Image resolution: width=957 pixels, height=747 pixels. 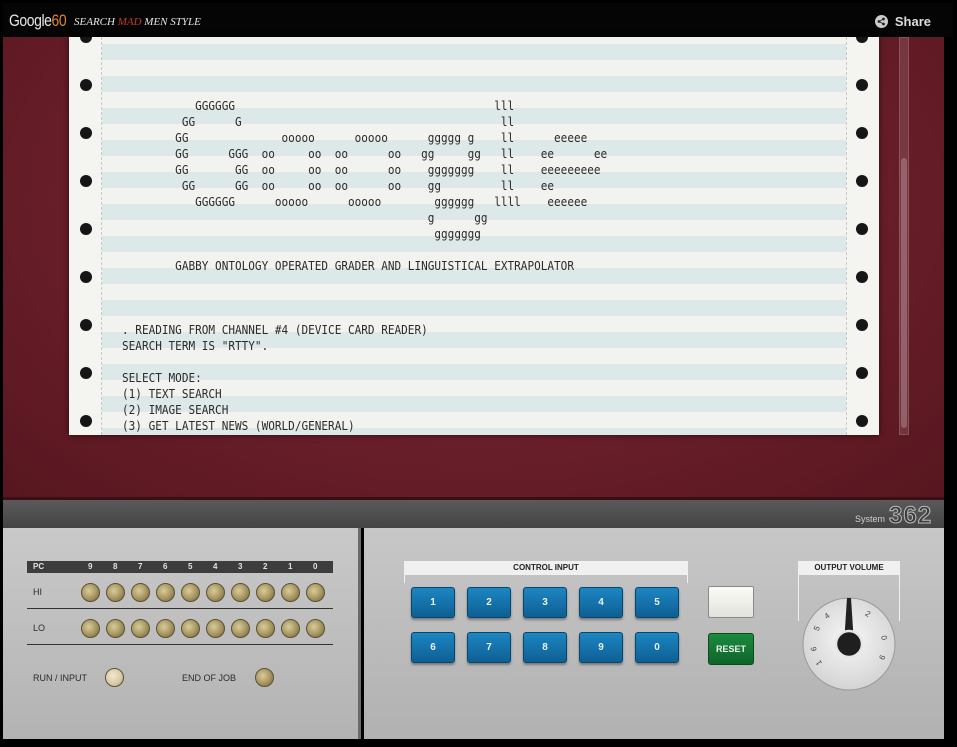 I want to click on system-number: 362, so click(x=910, y=516).